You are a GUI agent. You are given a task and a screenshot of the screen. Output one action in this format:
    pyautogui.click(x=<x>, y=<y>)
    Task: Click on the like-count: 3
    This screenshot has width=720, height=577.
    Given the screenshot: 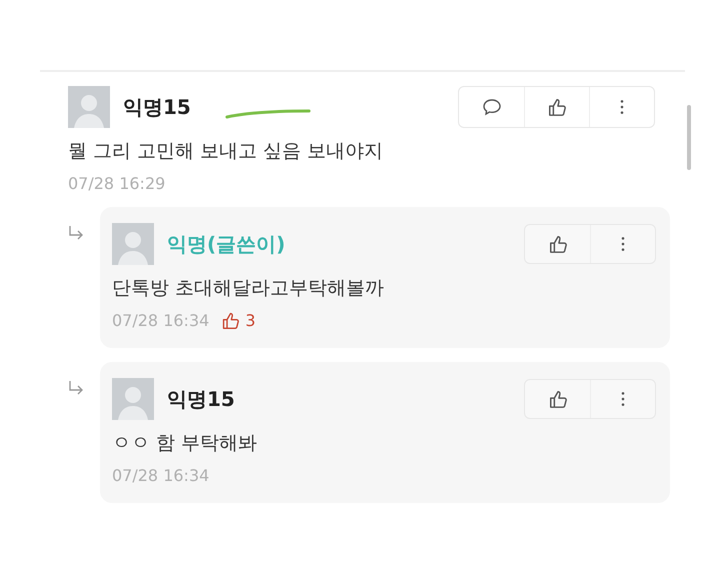 What is the action you would take?
    pyautogui.click(x=250, y=320)
    